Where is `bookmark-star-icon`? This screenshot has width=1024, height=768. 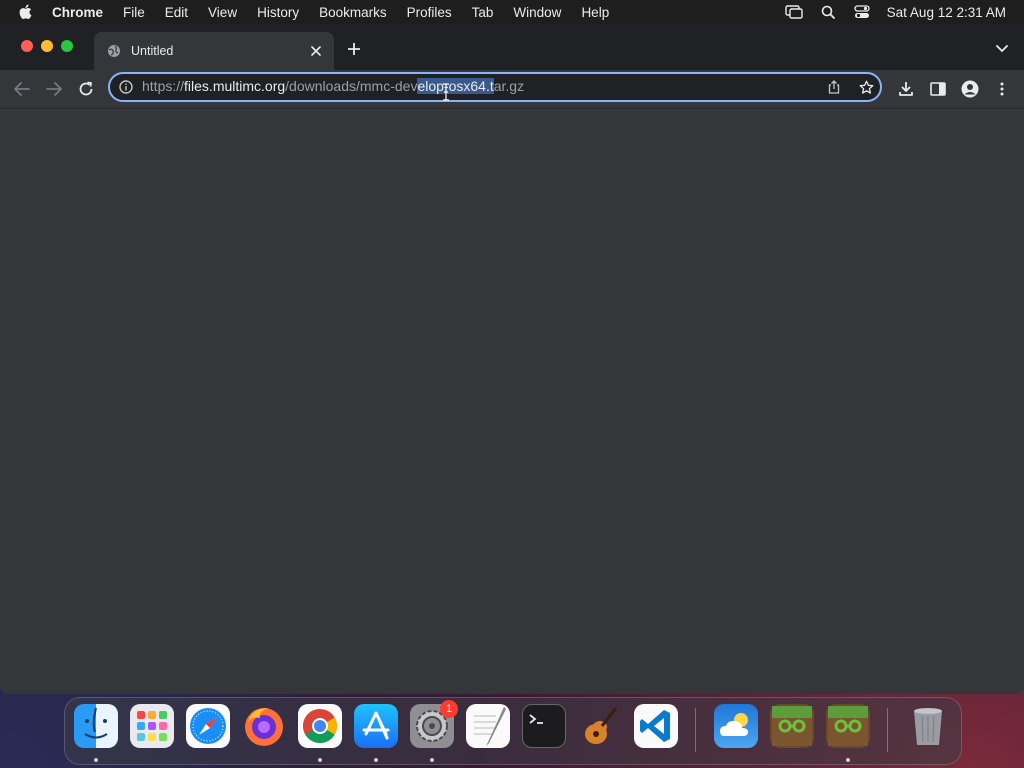
bookmark-star-icon is located at coordinates (866, 87).